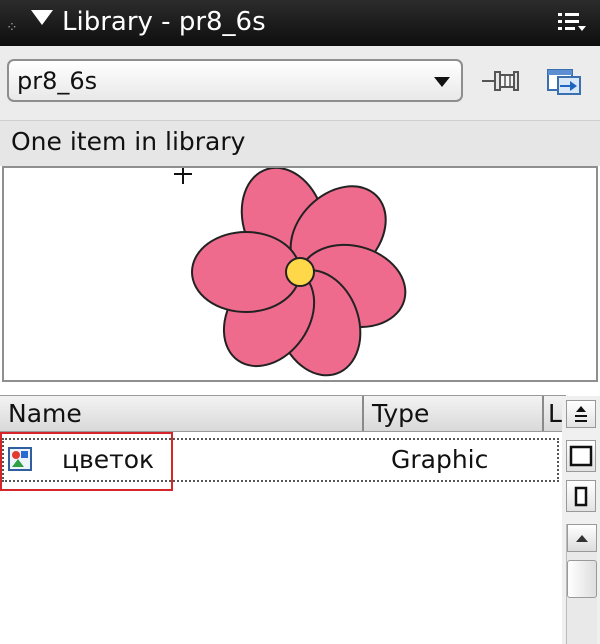 This screenshot has width=600, height=644. I want to click on column-type-label: Type, so click(401, 413).